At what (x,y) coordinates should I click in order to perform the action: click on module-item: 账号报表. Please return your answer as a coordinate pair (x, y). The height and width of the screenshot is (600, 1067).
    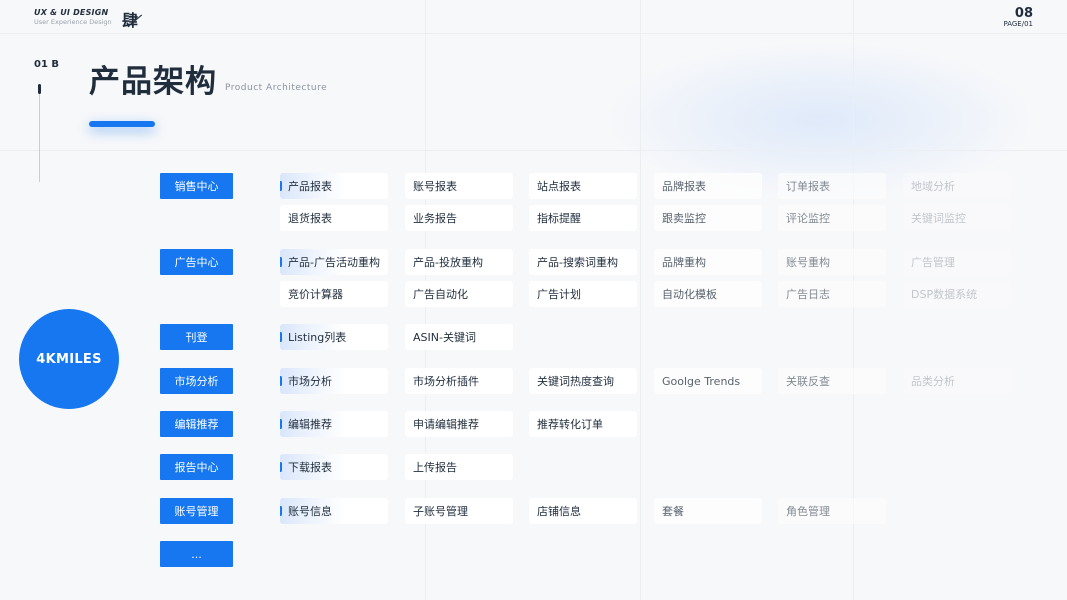
    Looking at the image, I should click on (459, 186).